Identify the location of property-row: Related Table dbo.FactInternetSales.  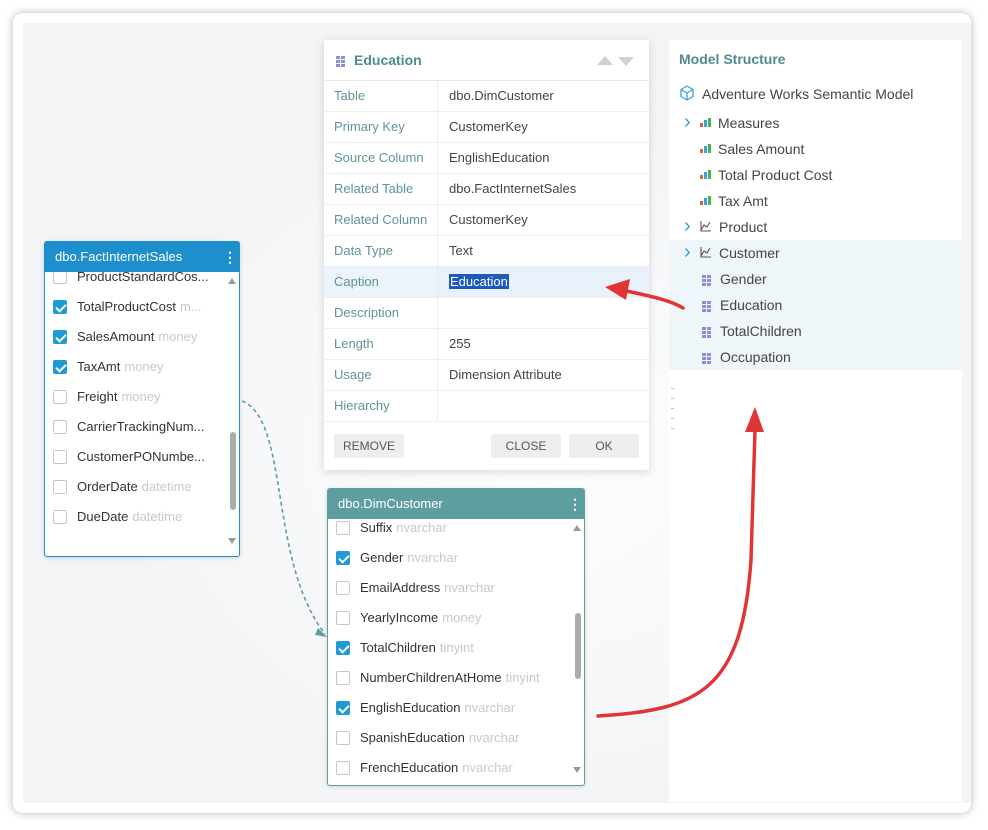
(486, 189).